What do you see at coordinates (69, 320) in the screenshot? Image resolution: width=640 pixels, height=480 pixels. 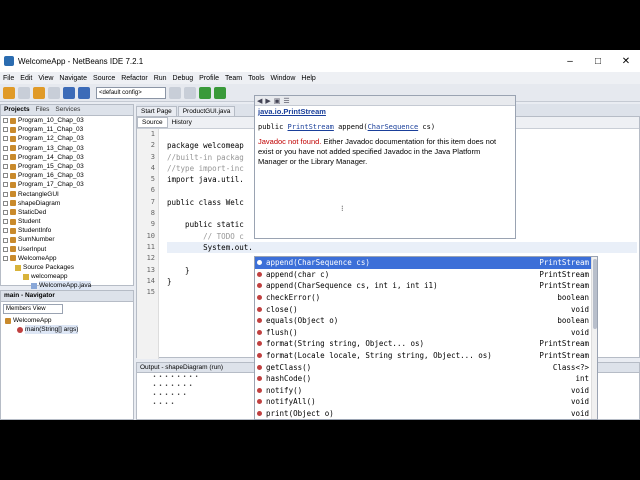 I see `navigator-root: WelcomeApp` at bounding box center [69, 320].